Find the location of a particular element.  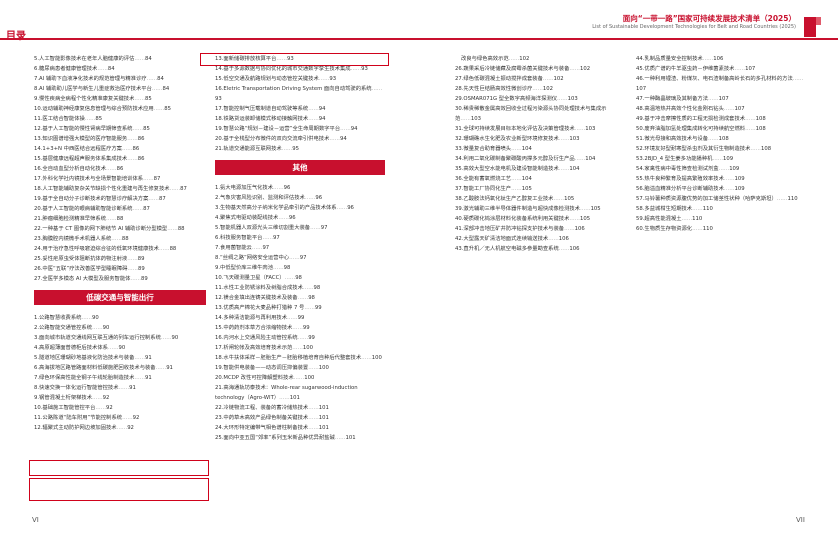

toc-entry: 26.中医“五联”疗法改善医学型睡眠障碍……89 is located at coordinates (120, 269).